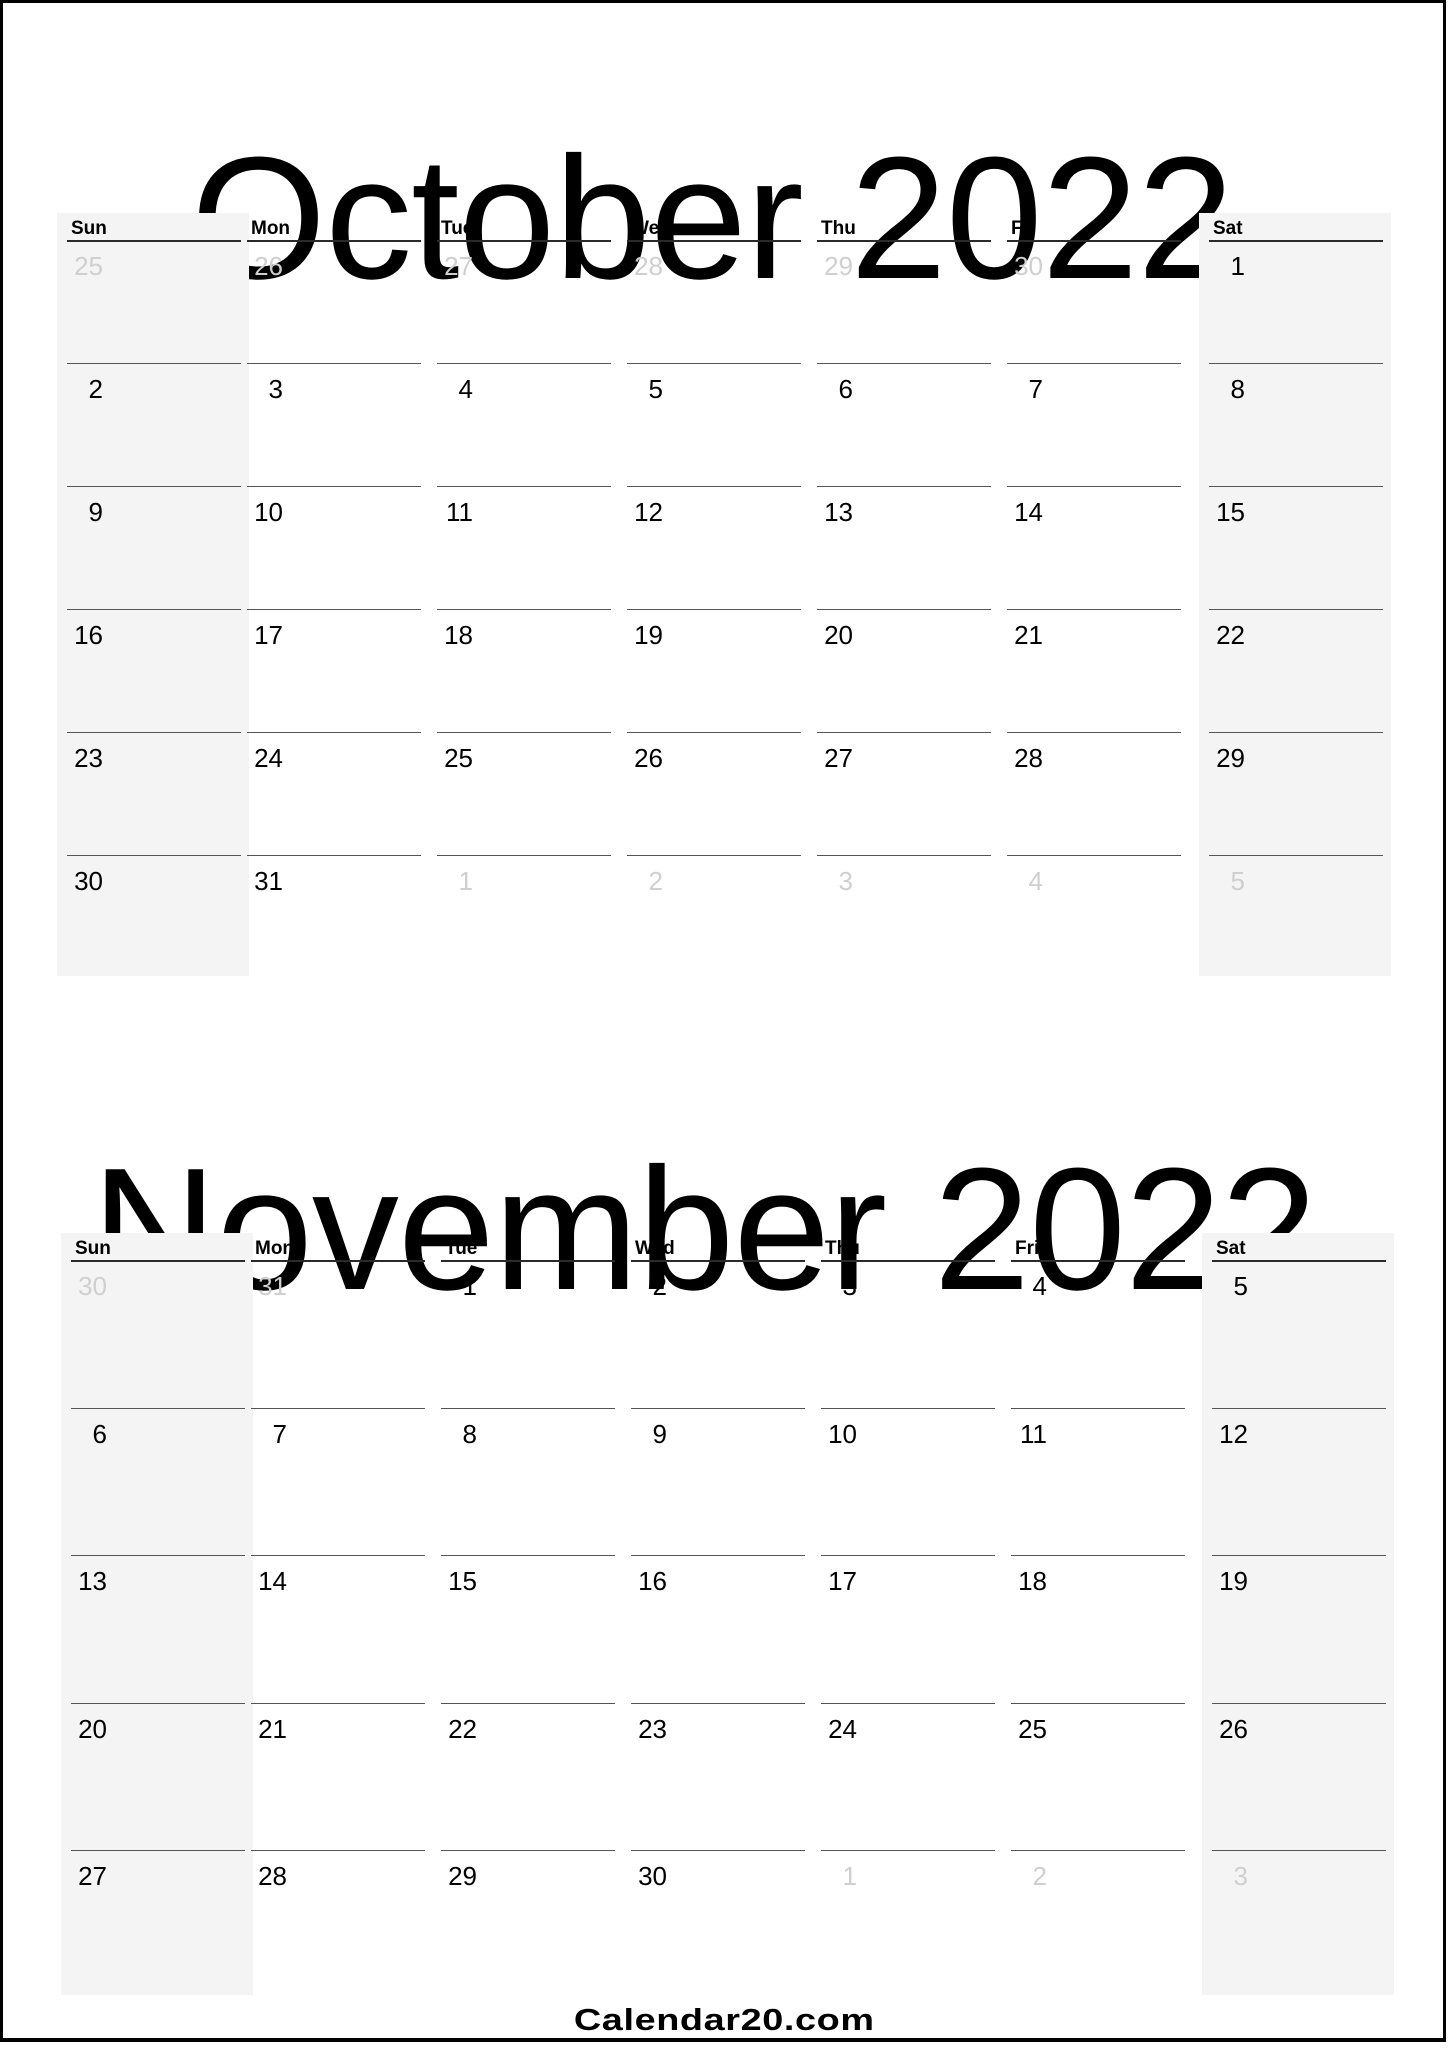  I want to click on day-cell-october-12: 12, so click(648, 512).